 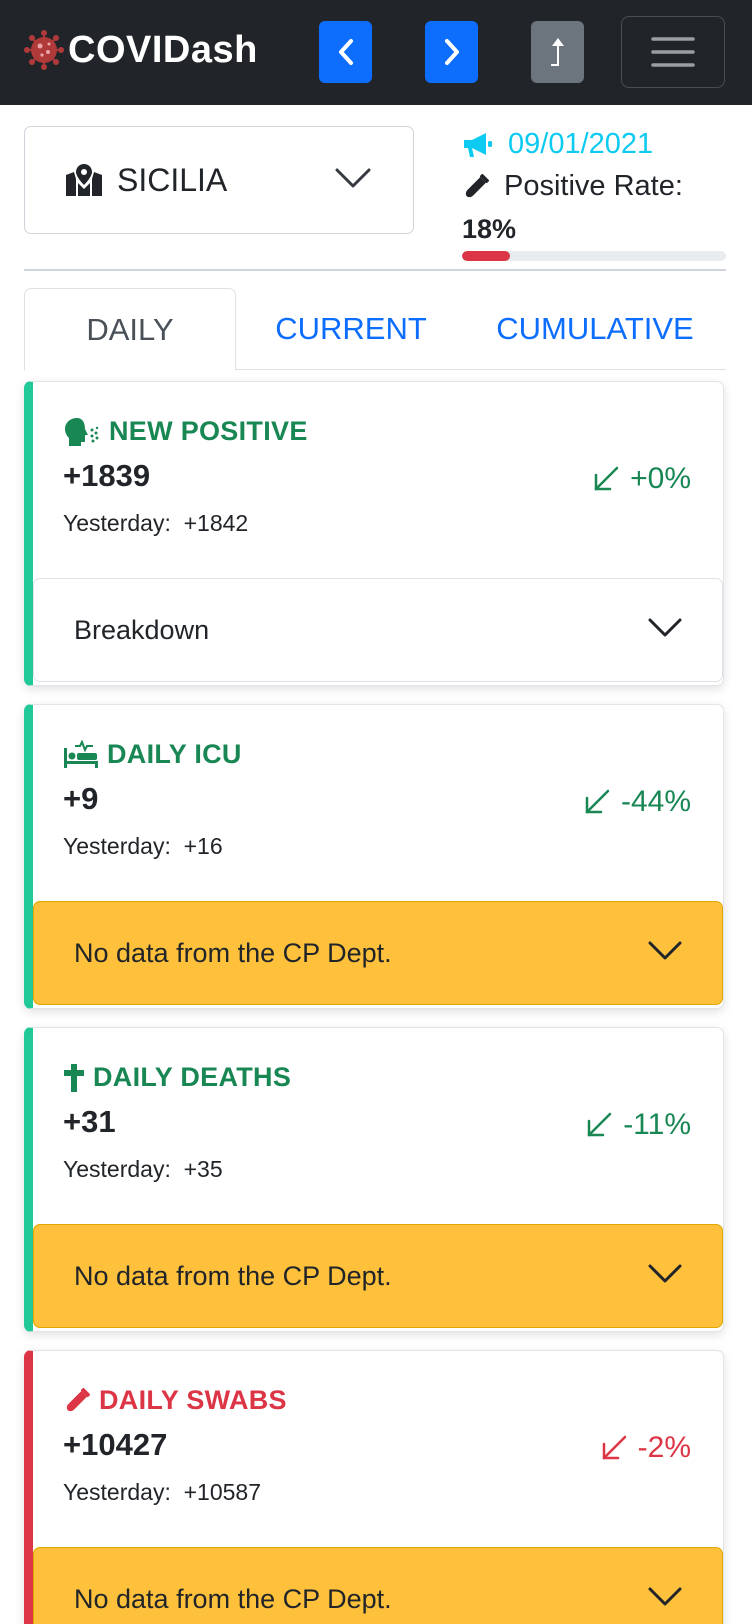 I want to click on positive-rate-progress, so click(x=594, y=256).